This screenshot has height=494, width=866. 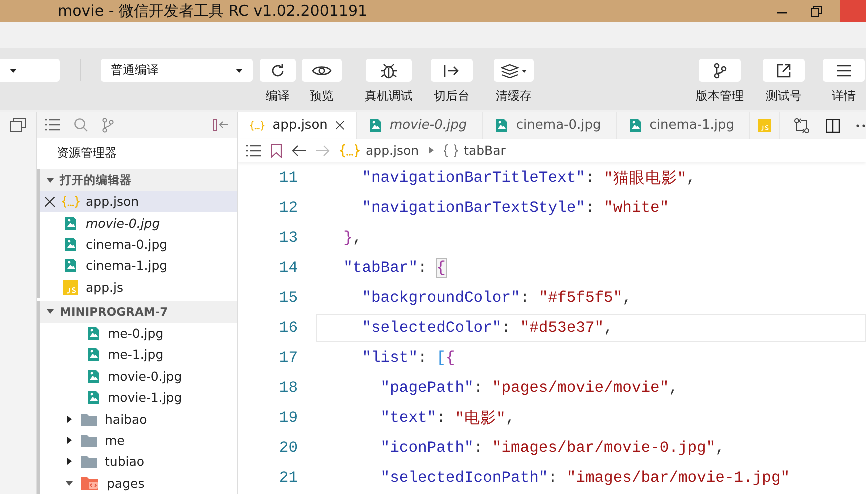 I want to click on bug-button, so click(x=389, y=70).